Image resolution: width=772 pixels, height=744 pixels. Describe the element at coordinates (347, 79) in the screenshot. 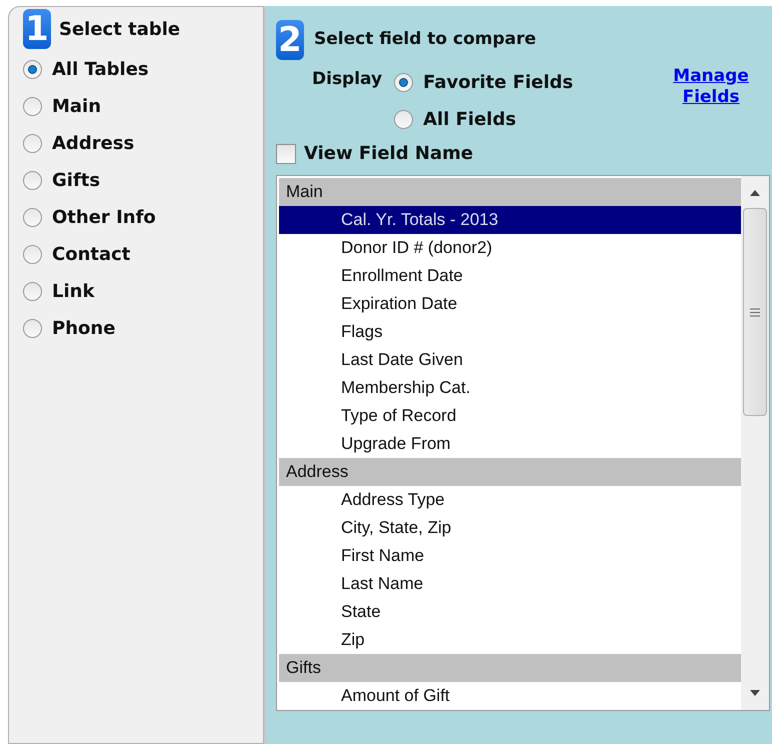

I see `display-label: Display` at that location.